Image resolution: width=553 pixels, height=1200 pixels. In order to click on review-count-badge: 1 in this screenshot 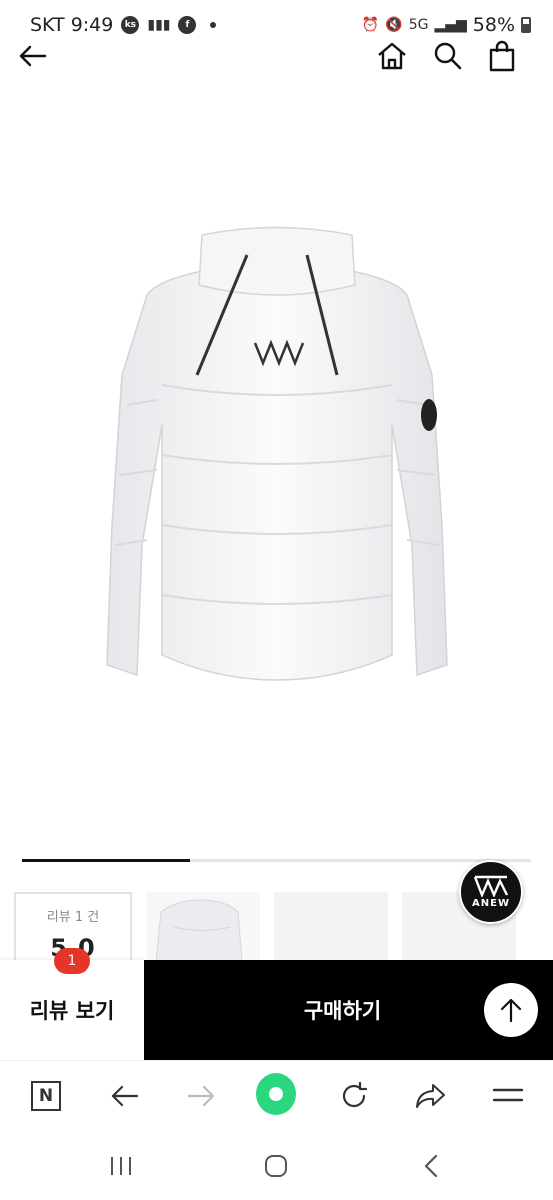, I will do `click(72, 961)`.